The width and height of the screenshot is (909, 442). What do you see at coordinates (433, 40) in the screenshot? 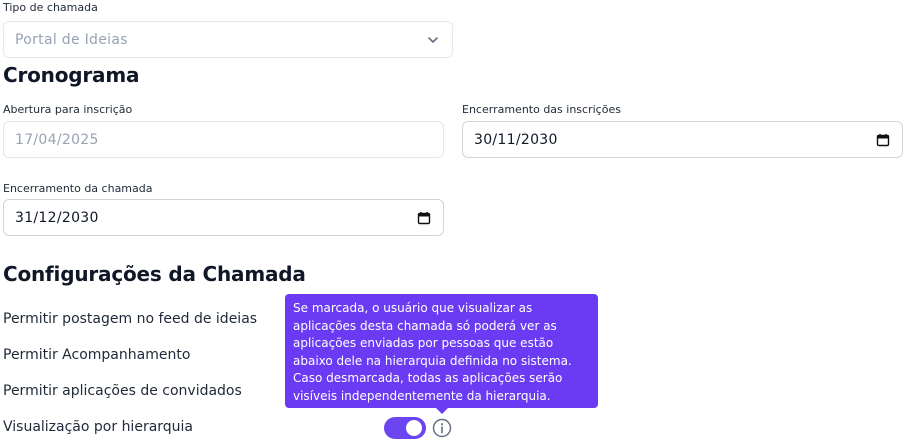
I see `chevron-down-icon` at bounding box center [433, 40].